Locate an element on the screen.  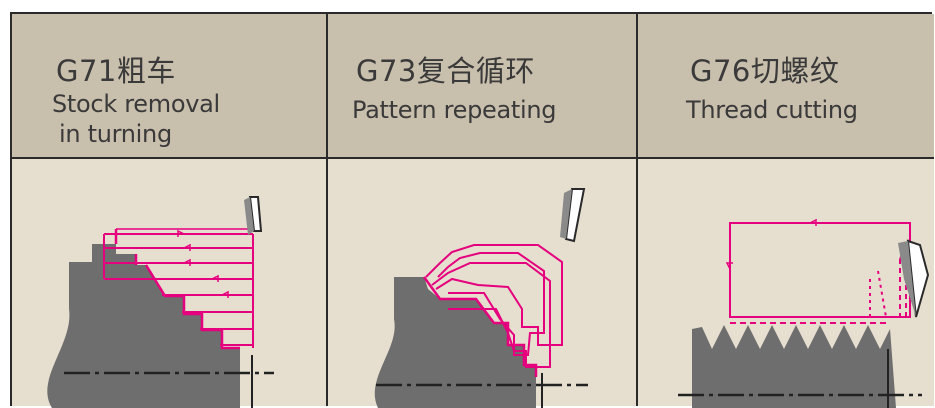
code-label-g71: G71粗车 is located at coordinates (116, 71).